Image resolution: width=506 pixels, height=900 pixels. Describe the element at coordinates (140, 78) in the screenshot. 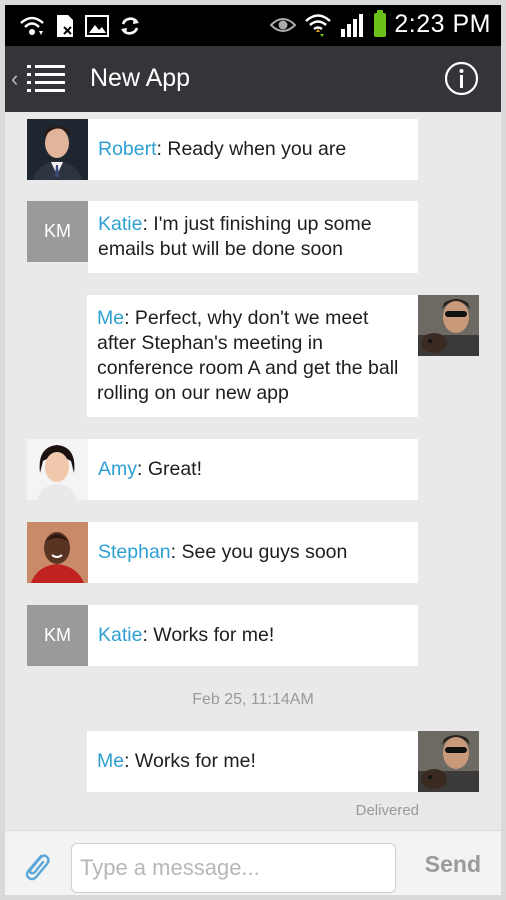

I see `app-title: New App` at that location.